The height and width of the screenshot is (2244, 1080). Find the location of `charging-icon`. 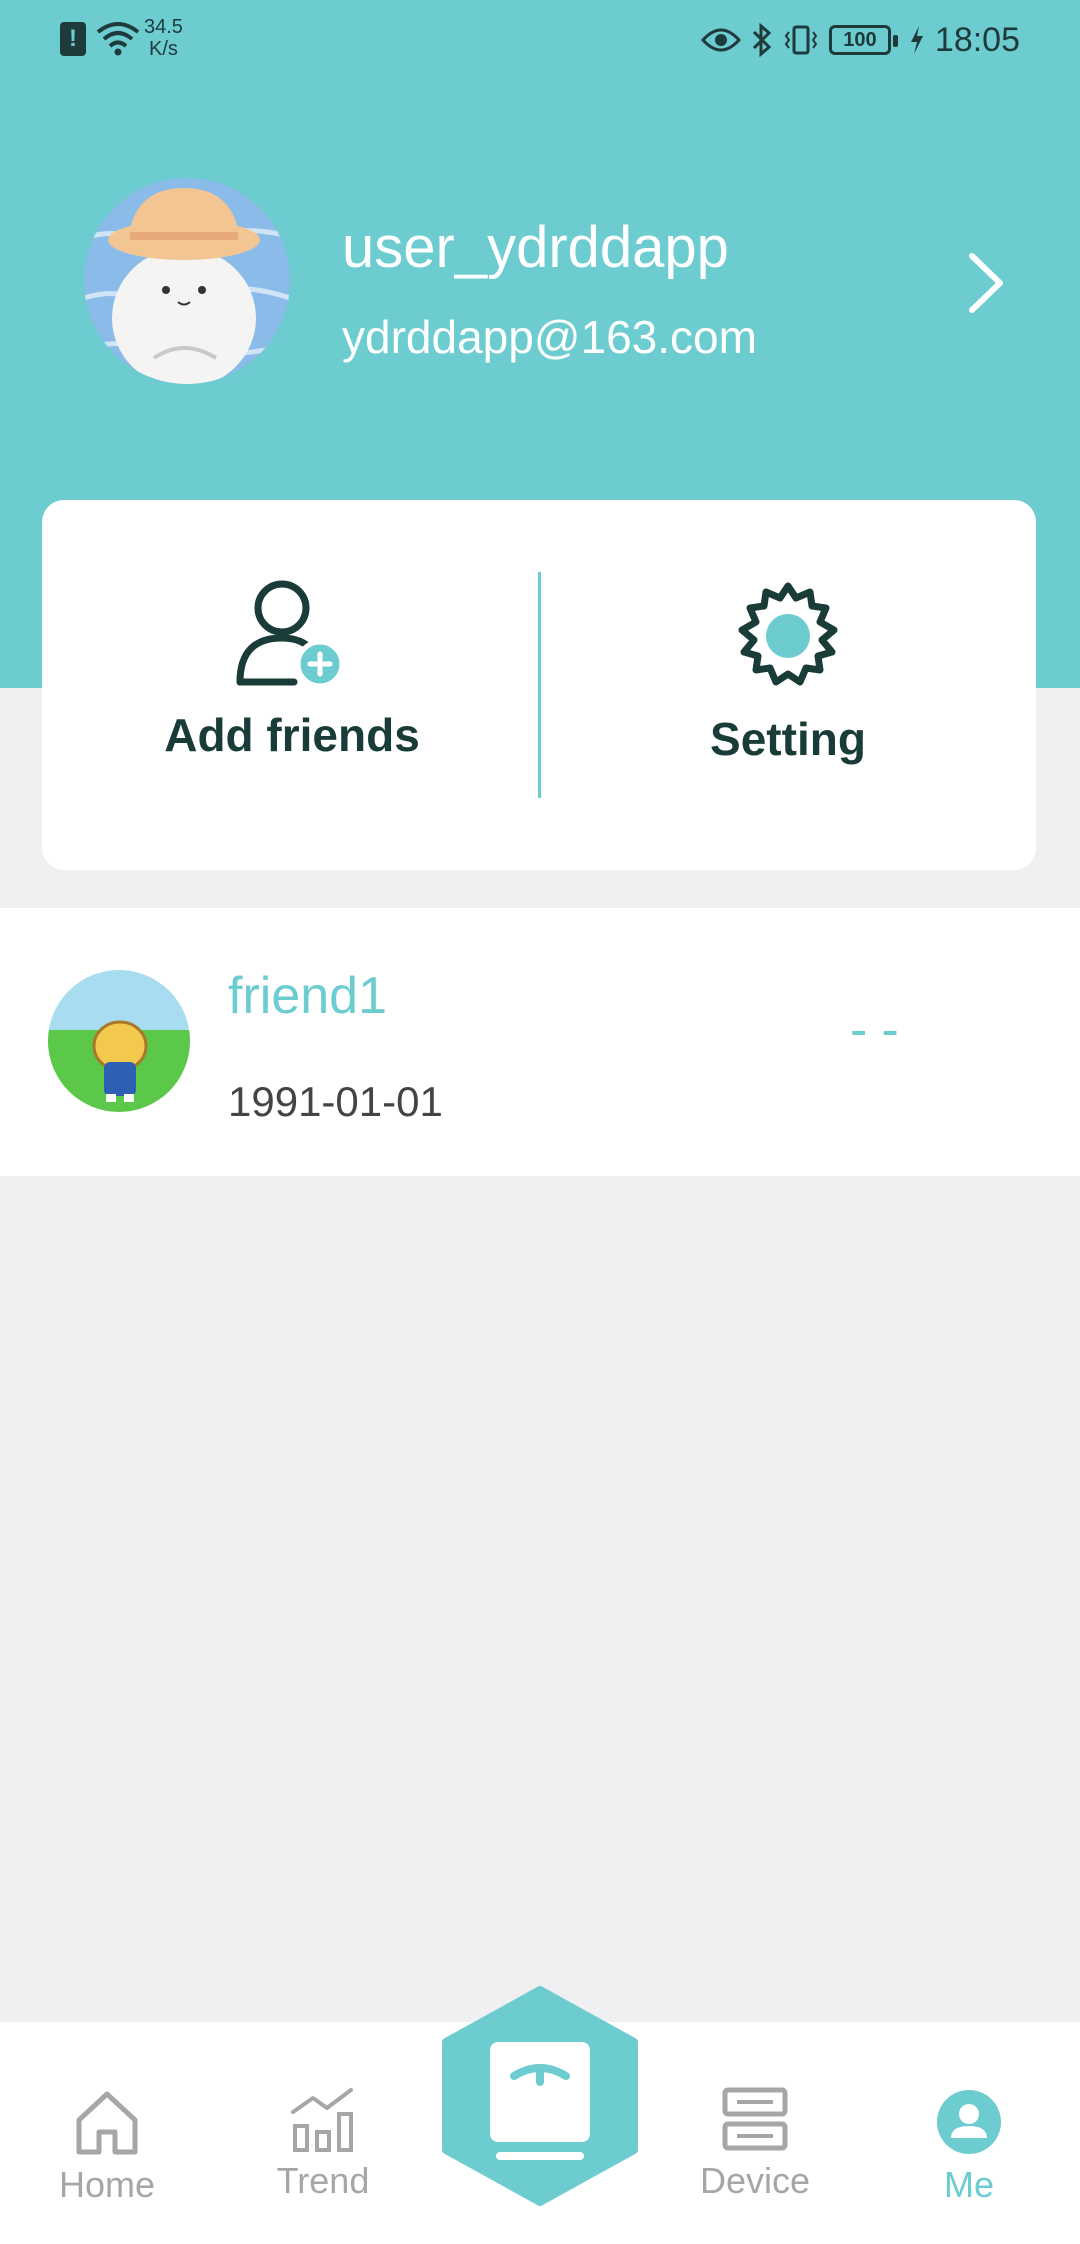

charging-icon is located at coordinates (916, 40).